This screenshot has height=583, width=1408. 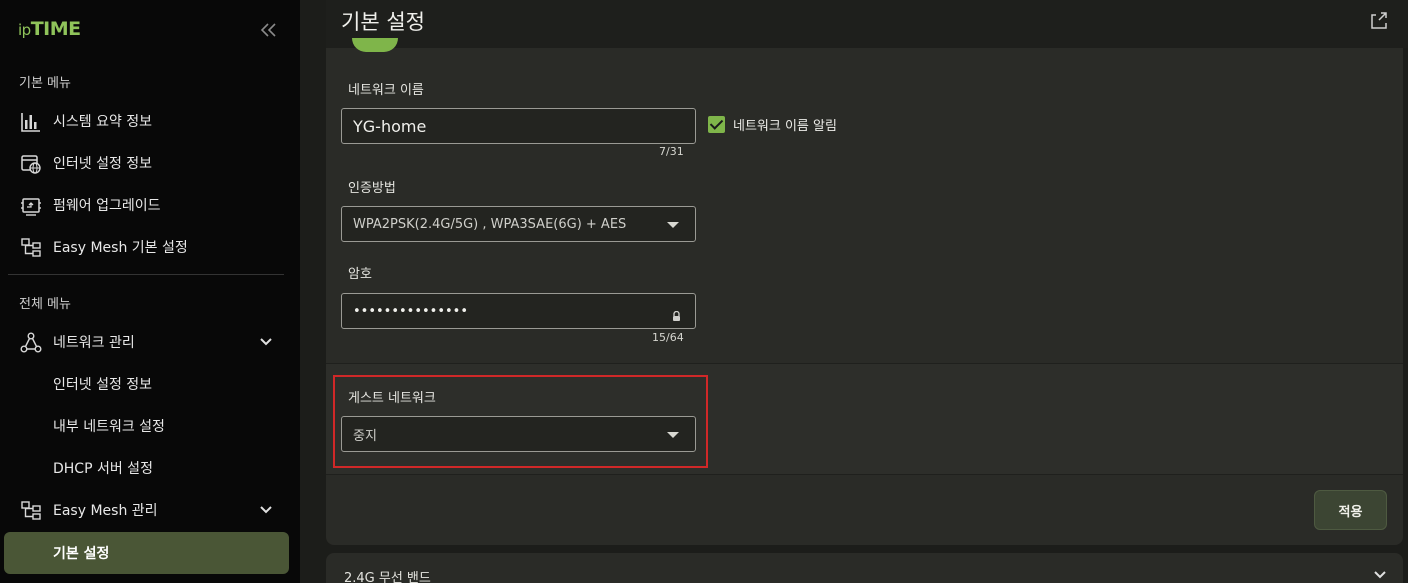 I want to click on apply-button: 적용, so click(x=1350, y=510).